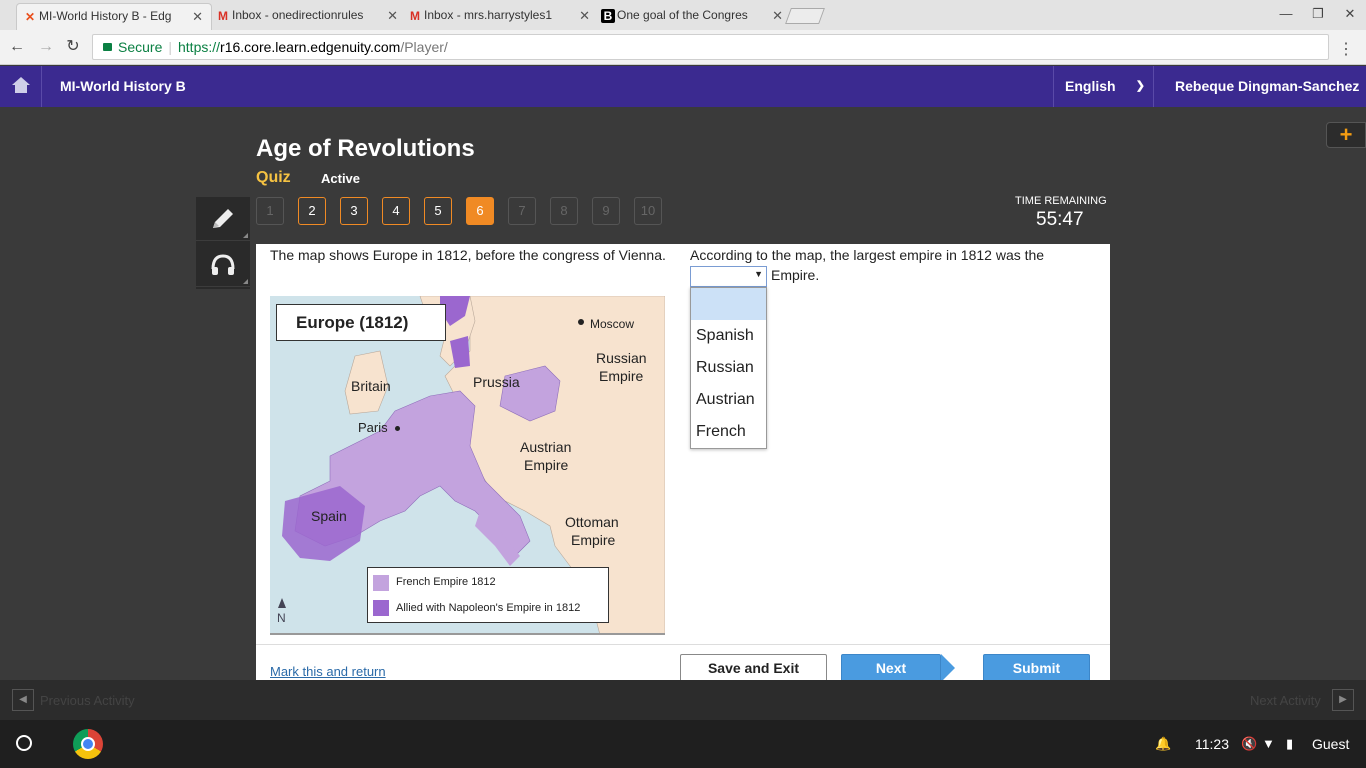 Image resolution: width=1366 pixels, height=768 pixels. Describe the element at coordinates (329, 516) in the screenshot. I see `map-label-spain: Spain` at that location.